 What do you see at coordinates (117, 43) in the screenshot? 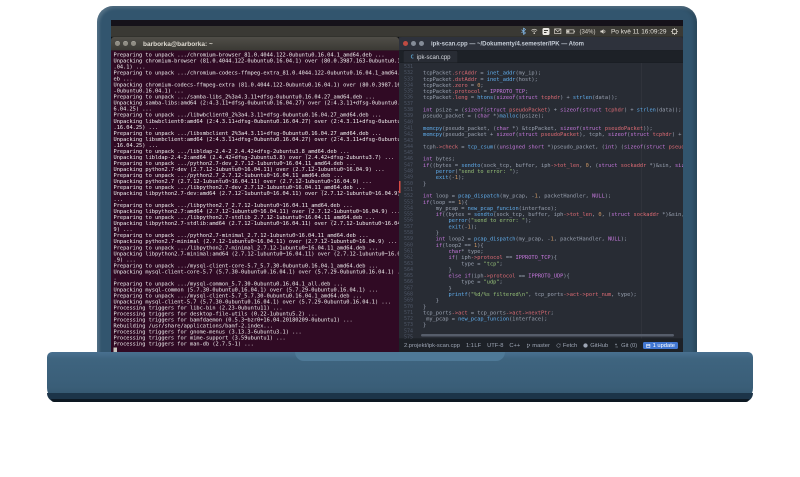
I see `terminal-close-button` at bounding box center [117, 43].